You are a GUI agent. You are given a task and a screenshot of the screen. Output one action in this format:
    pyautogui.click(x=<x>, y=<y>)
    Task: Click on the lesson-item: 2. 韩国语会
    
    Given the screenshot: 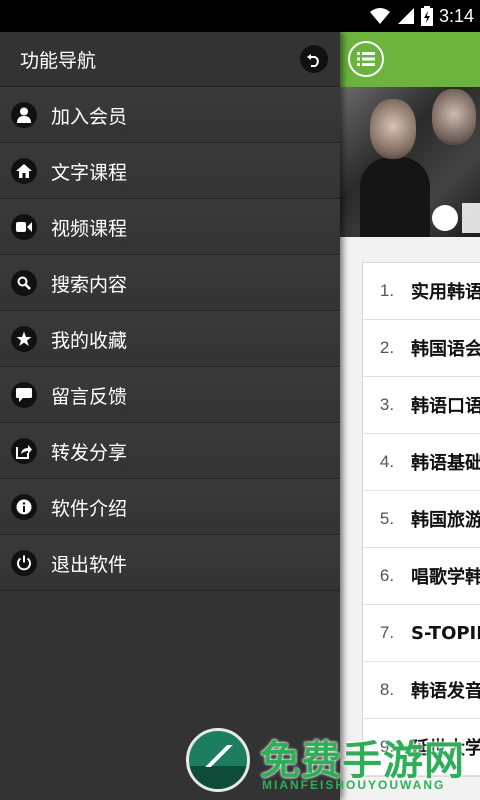 What is the action you would take?
    pyautogui.click(x=421, y=348)
    